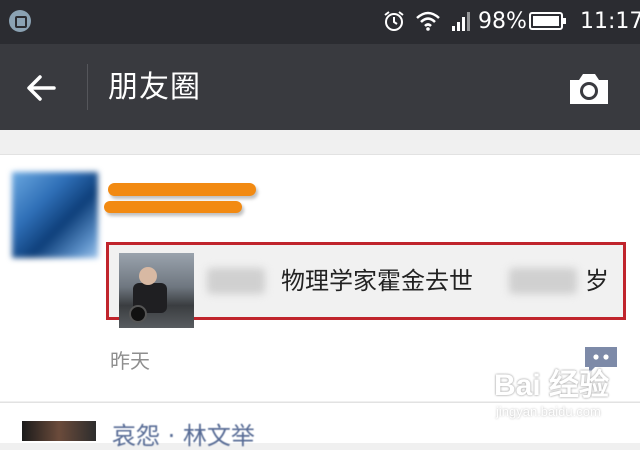  Describe the element at coordinates (87, 87) in the screenshot. I see `title-divider` at that location.